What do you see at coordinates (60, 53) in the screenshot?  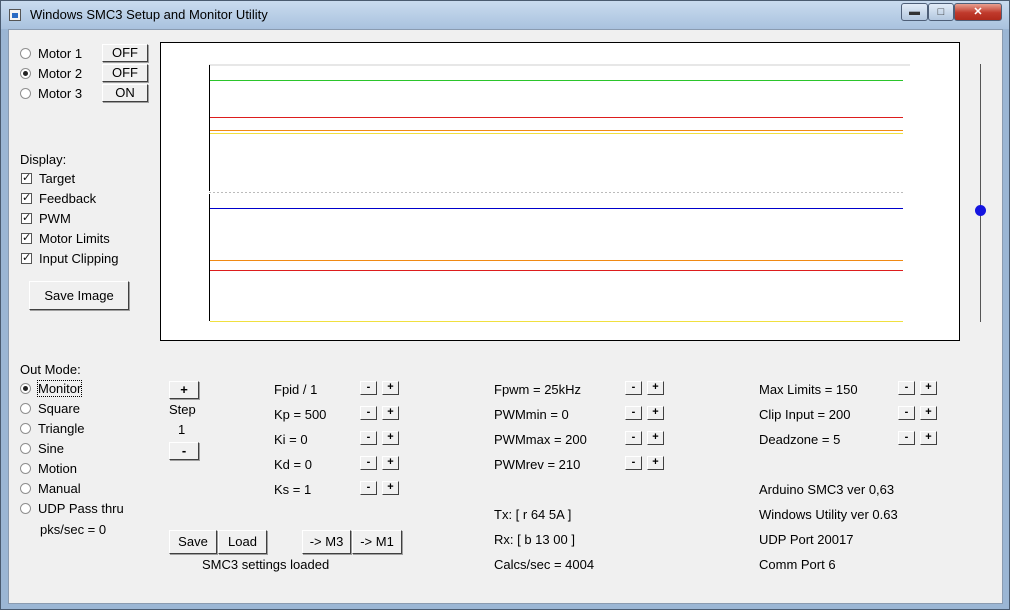 I see `motor-1-label: Motor 1` at bounding box center [60, 53].